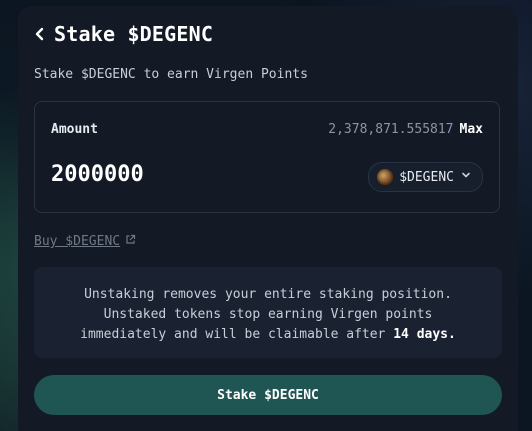 This screenshot has height=431, width=532. I want to click on info-days: 14 days., so click(424, 334).